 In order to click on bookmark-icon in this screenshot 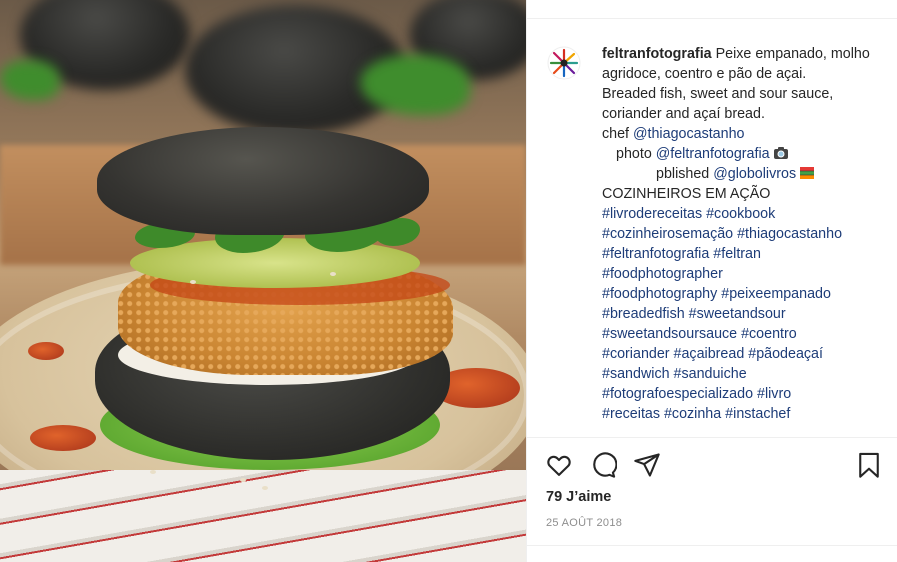, I will do `click(869, 465)`.